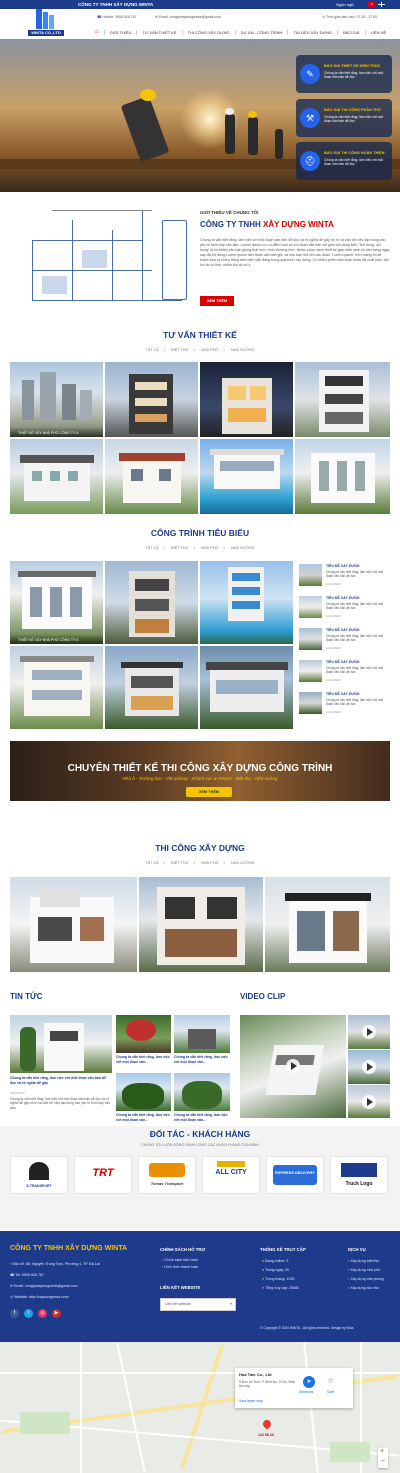  I want to click on policy-link: › Hình thức thanh toán, so click(180, 1267).